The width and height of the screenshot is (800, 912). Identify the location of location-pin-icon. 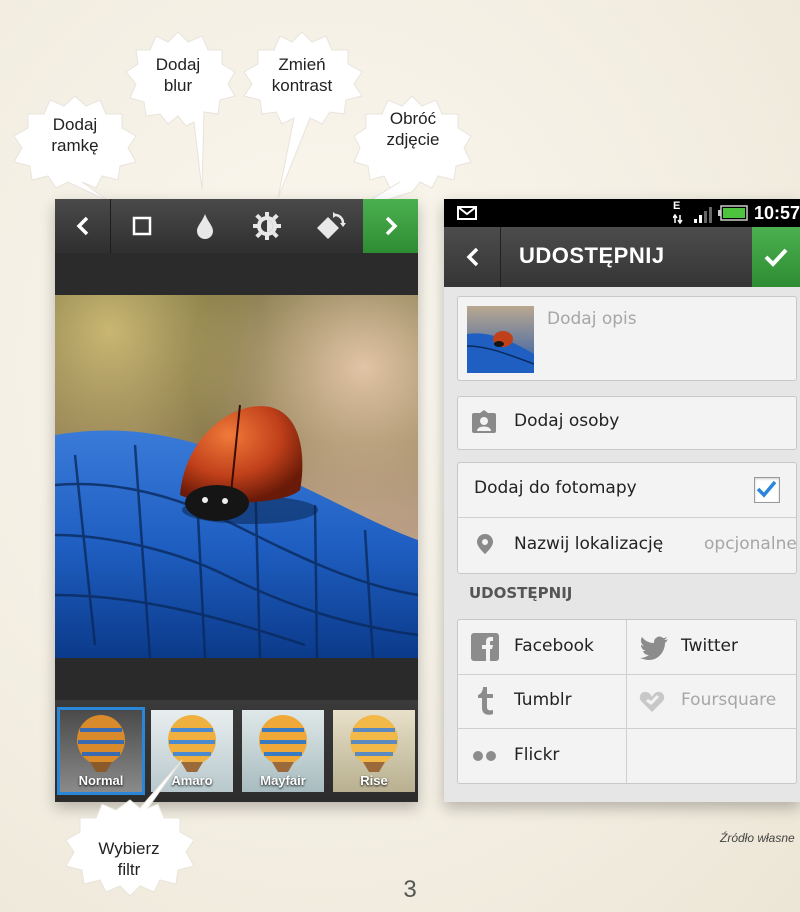
(485, 544).